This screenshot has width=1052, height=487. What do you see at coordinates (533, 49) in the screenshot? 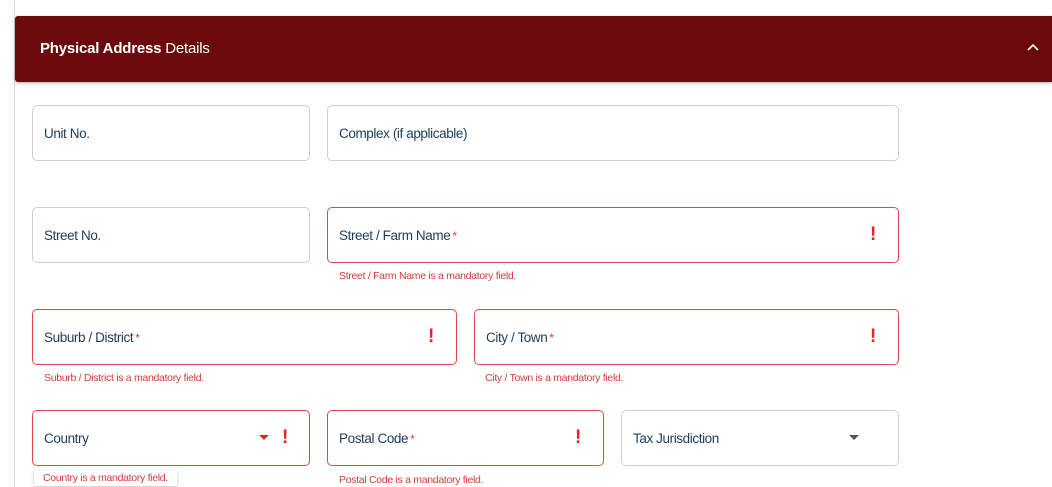
I see `panel-header: Physical Address Details` at bounding box center [533, 49].